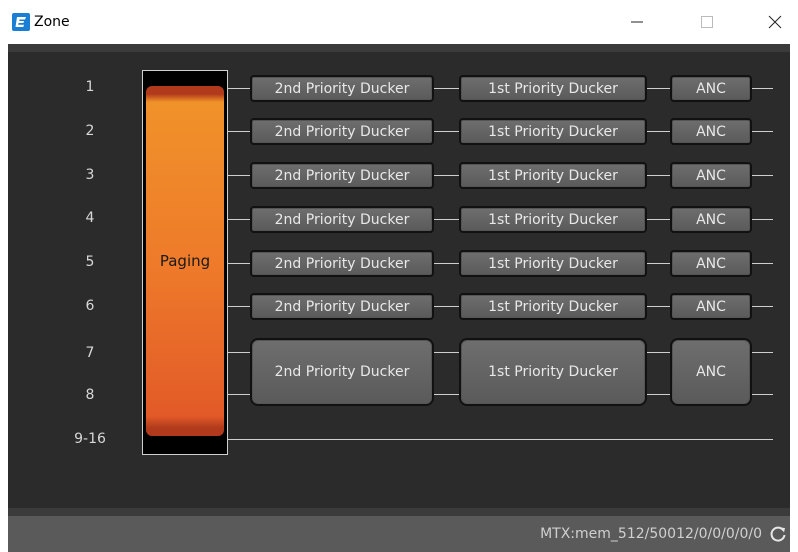  Describe the element at coordinates (342, 88) in the screenshot. I see `second-priority-ducker-button-1: 2nd Priority Ducker` at that location.